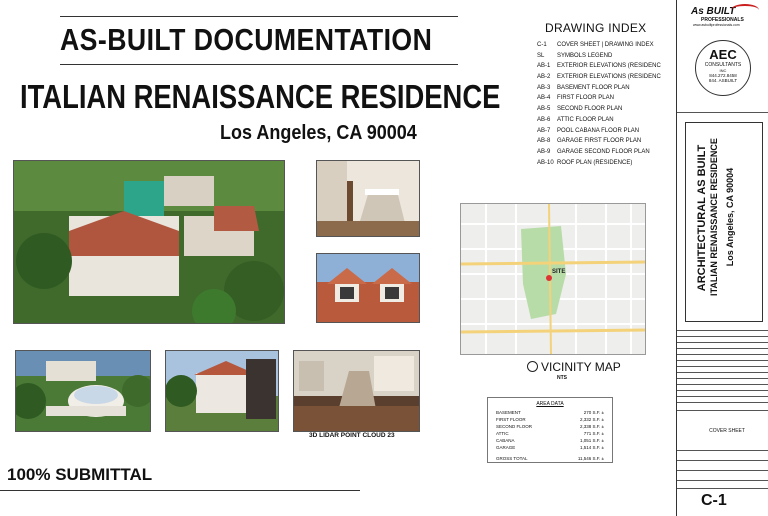  I want to click on drawing-index-row: AB-5 SECOND FLOOR PLAN, so click(599, 109).